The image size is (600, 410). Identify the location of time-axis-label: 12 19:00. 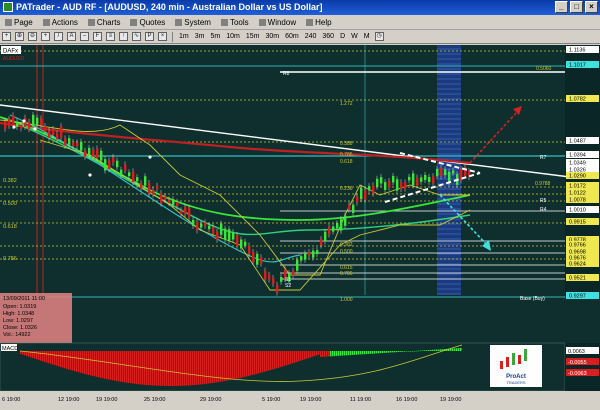
(68, 400).